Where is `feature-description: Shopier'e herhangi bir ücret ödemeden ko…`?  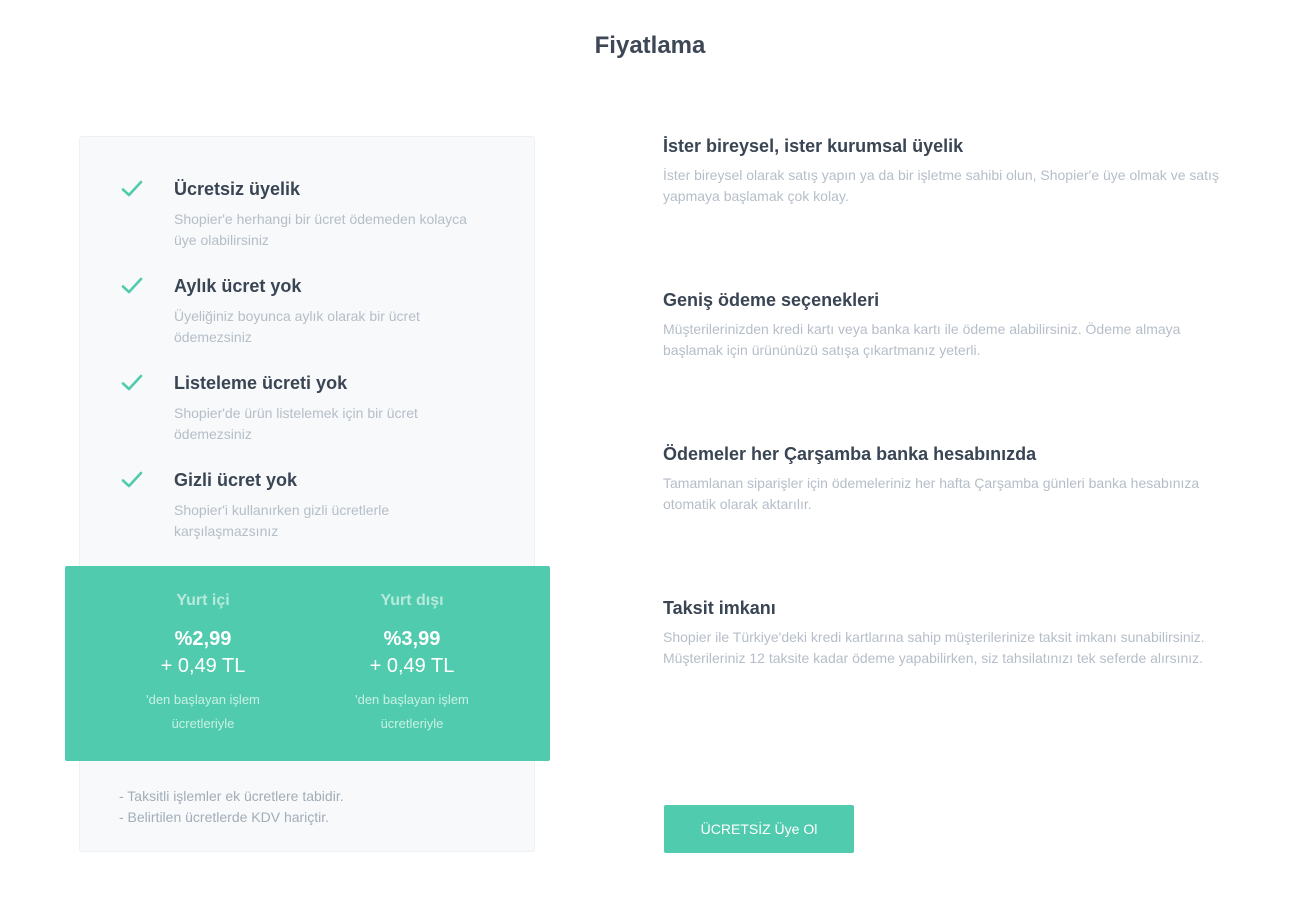 feature-description: Shopier'e herhangi bir ücret ödemeden ko… is located at coordinates (320, 229).